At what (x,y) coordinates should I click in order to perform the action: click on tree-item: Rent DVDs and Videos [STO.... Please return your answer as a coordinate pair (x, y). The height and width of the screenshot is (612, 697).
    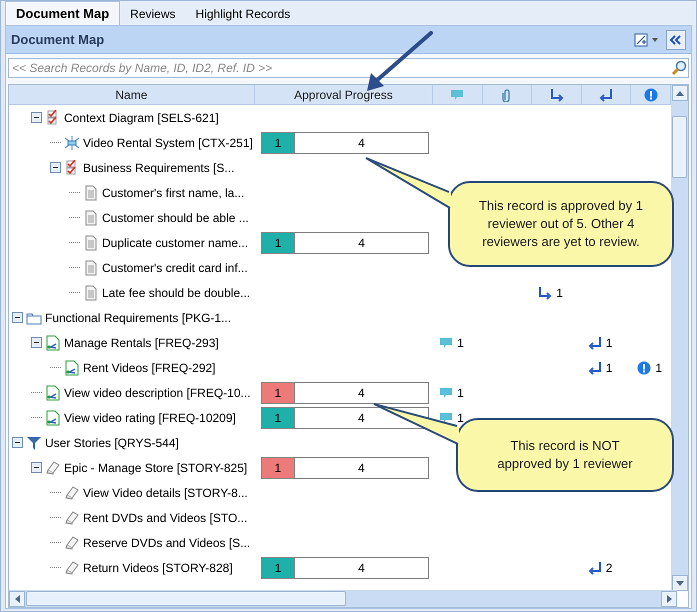
    Looking at the image, I should click on (165, 517).